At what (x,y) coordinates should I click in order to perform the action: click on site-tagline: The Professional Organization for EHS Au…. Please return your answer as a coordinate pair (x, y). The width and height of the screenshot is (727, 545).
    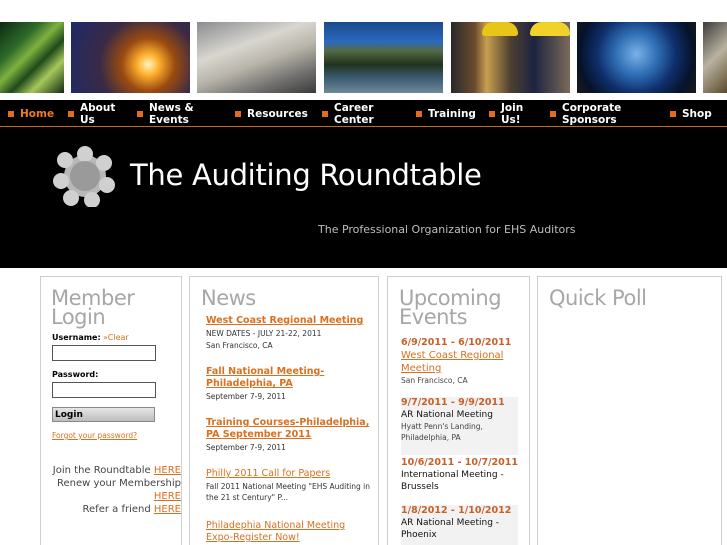
    Looking at the image, I should click on (447, 229).